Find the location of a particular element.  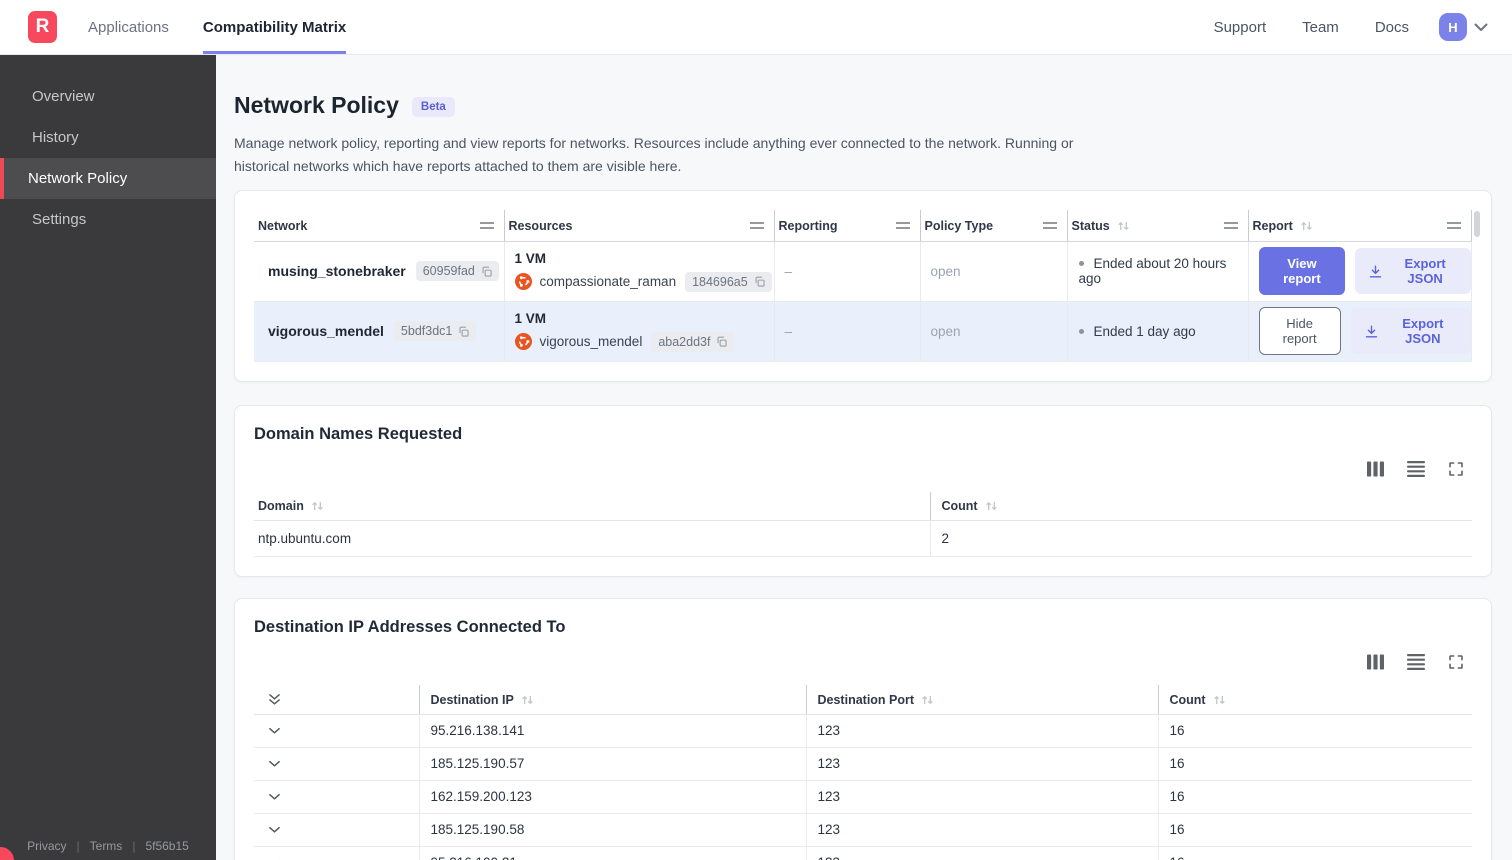

column-header-resources: Resources is located at coordinates (639, 226).